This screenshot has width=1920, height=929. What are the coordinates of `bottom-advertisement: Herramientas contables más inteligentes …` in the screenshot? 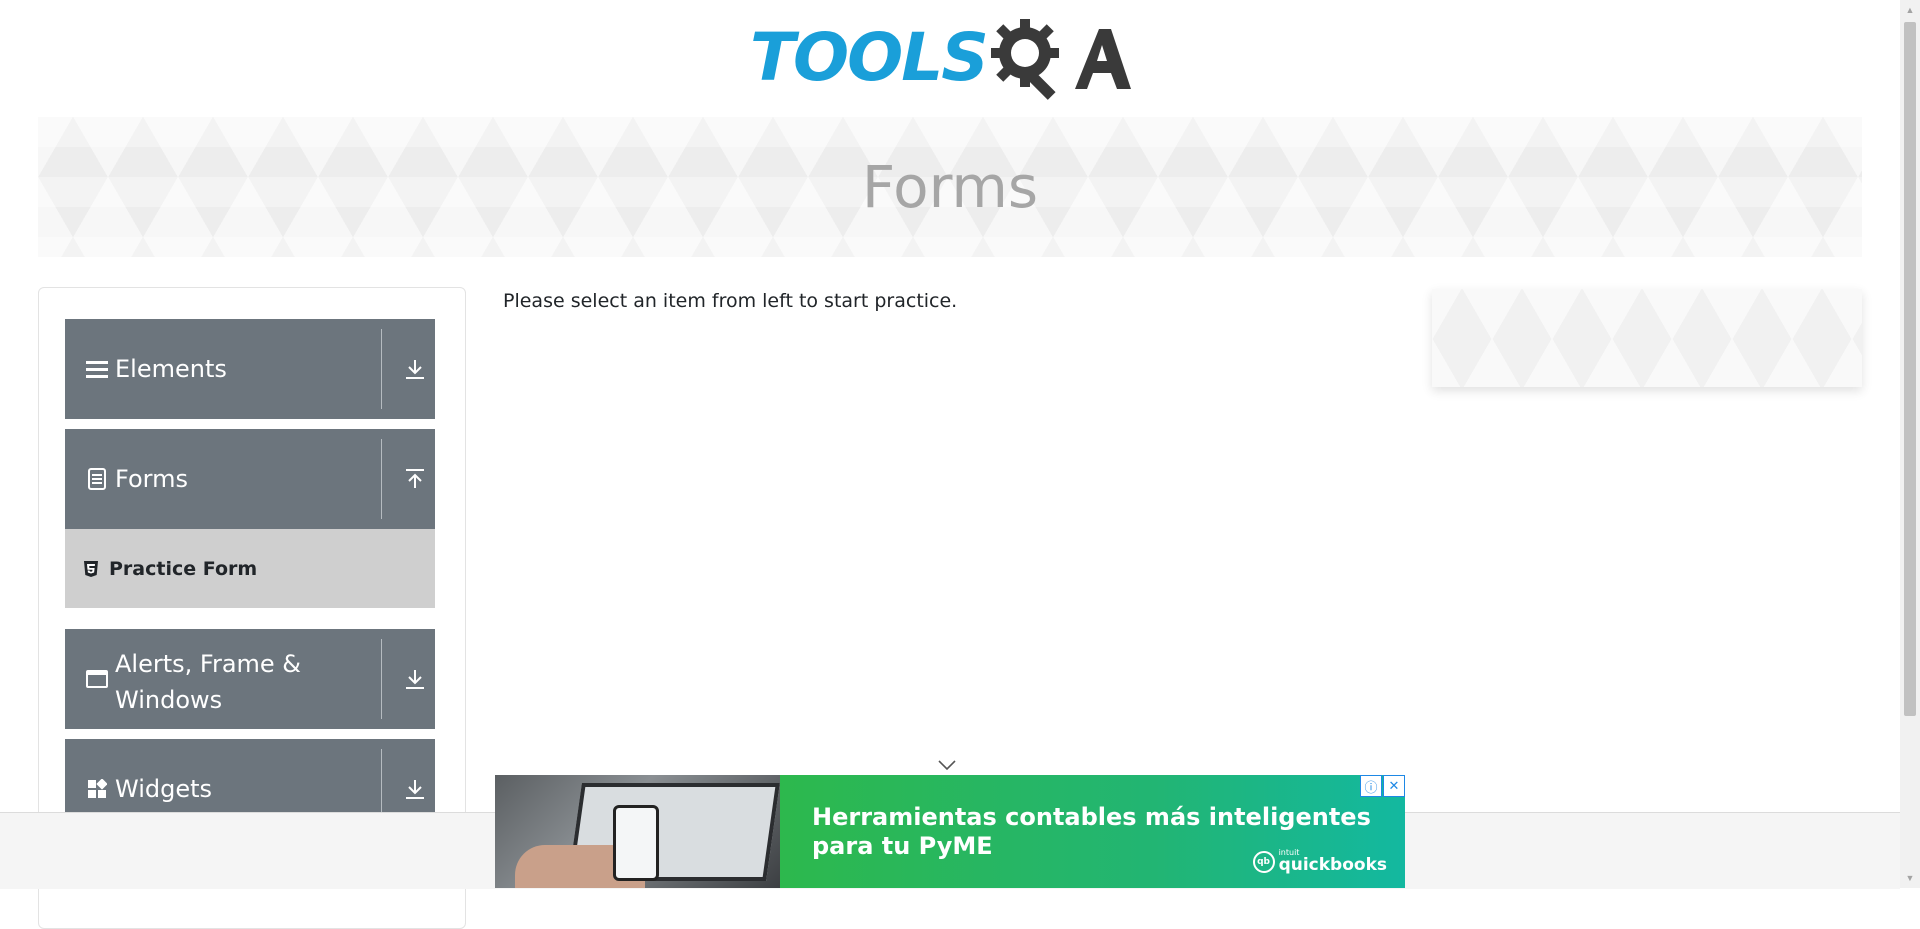 It's located at (950, 831).